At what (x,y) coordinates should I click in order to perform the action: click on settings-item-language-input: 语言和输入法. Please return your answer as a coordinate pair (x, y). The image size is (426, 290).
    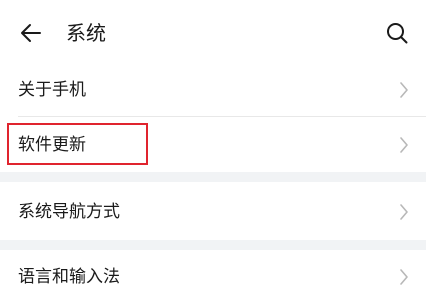
    Looking at the image, I should click on (213, 270).